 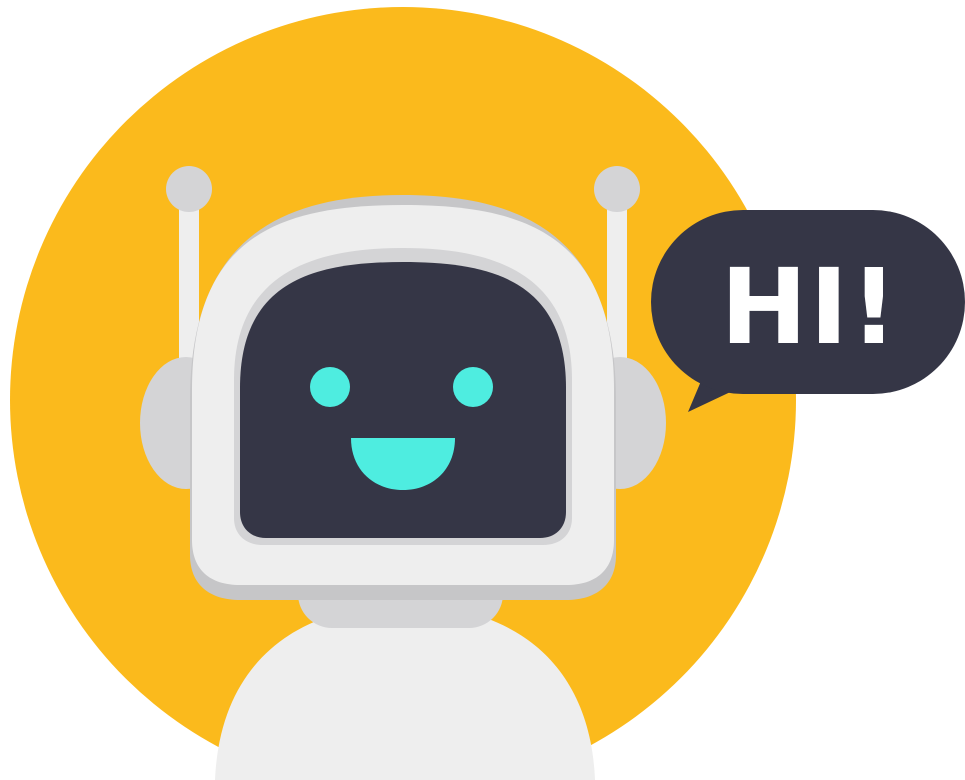 I want to click on left-antenna-tip, so click(x=189, y=189).